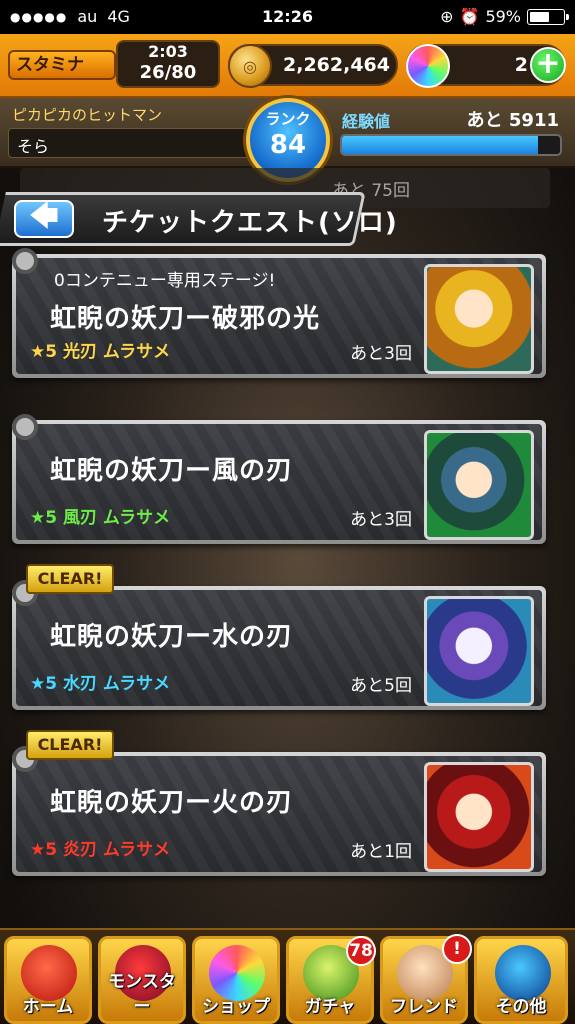  I want to click on quest-remaining: あと5回, so click(381, 686).